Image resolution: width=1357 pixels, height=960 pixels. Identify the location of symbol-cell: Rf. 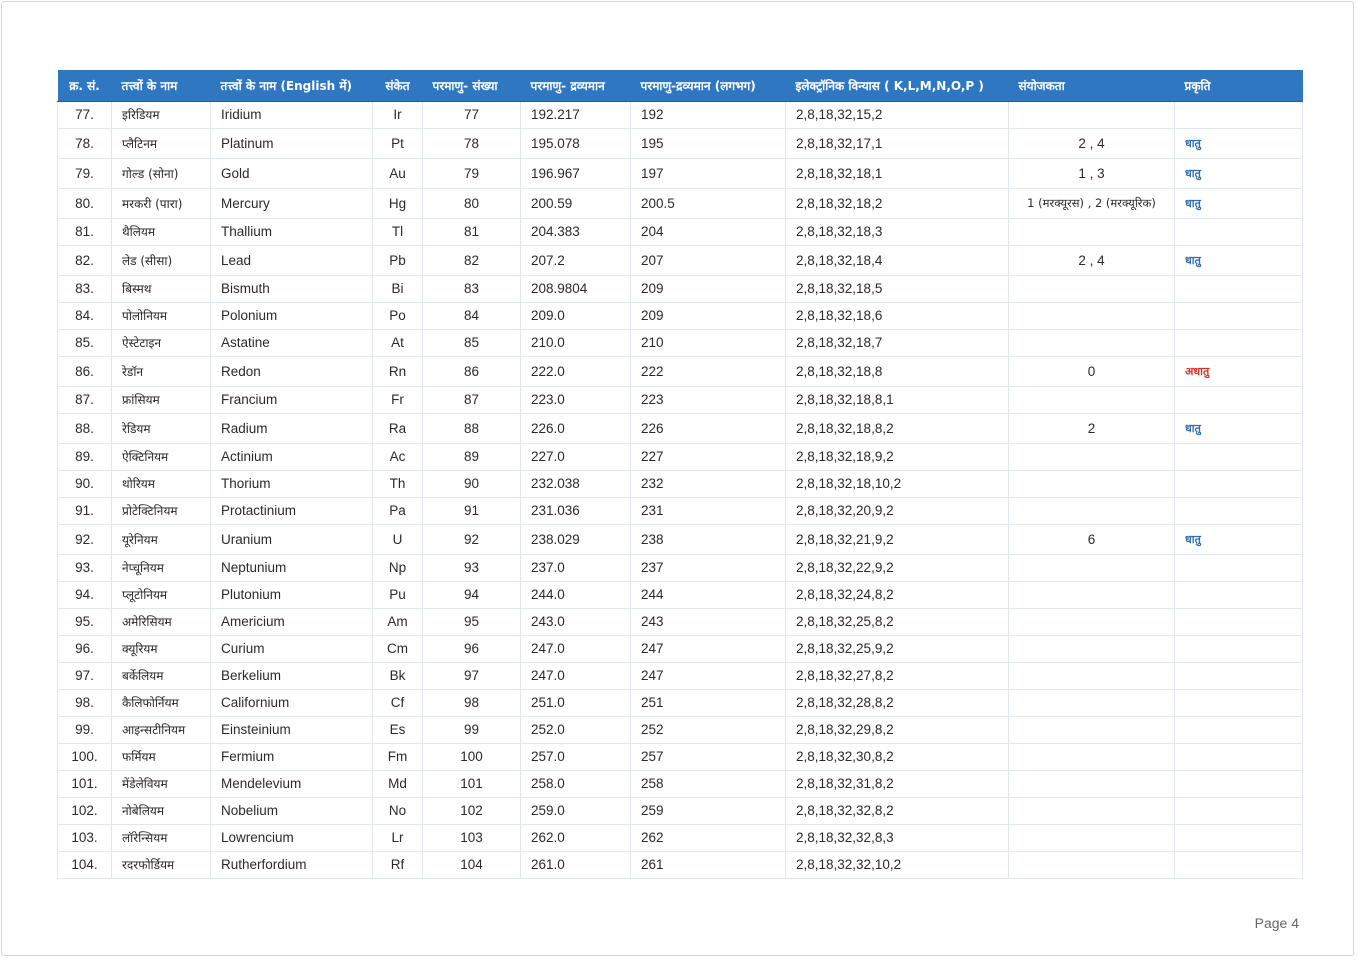
(397, 865).